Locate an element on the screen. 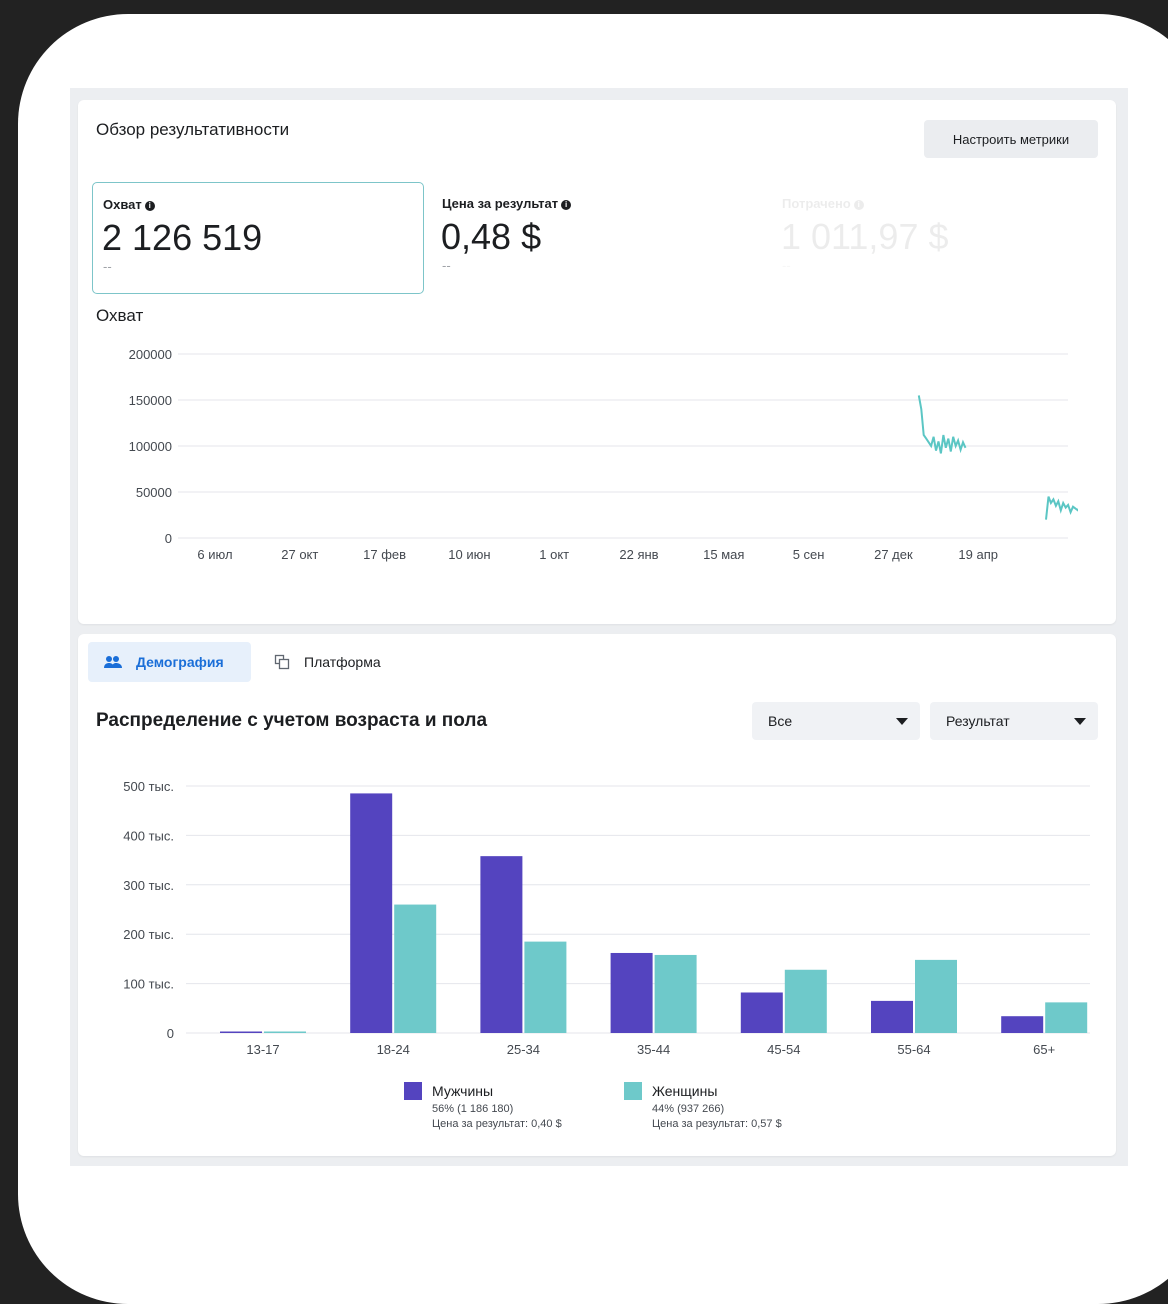 Image resolution: width=1168 pixels, height=1304 pixels. x-tick-label: 27 окт is located at coordinates (299, 554).